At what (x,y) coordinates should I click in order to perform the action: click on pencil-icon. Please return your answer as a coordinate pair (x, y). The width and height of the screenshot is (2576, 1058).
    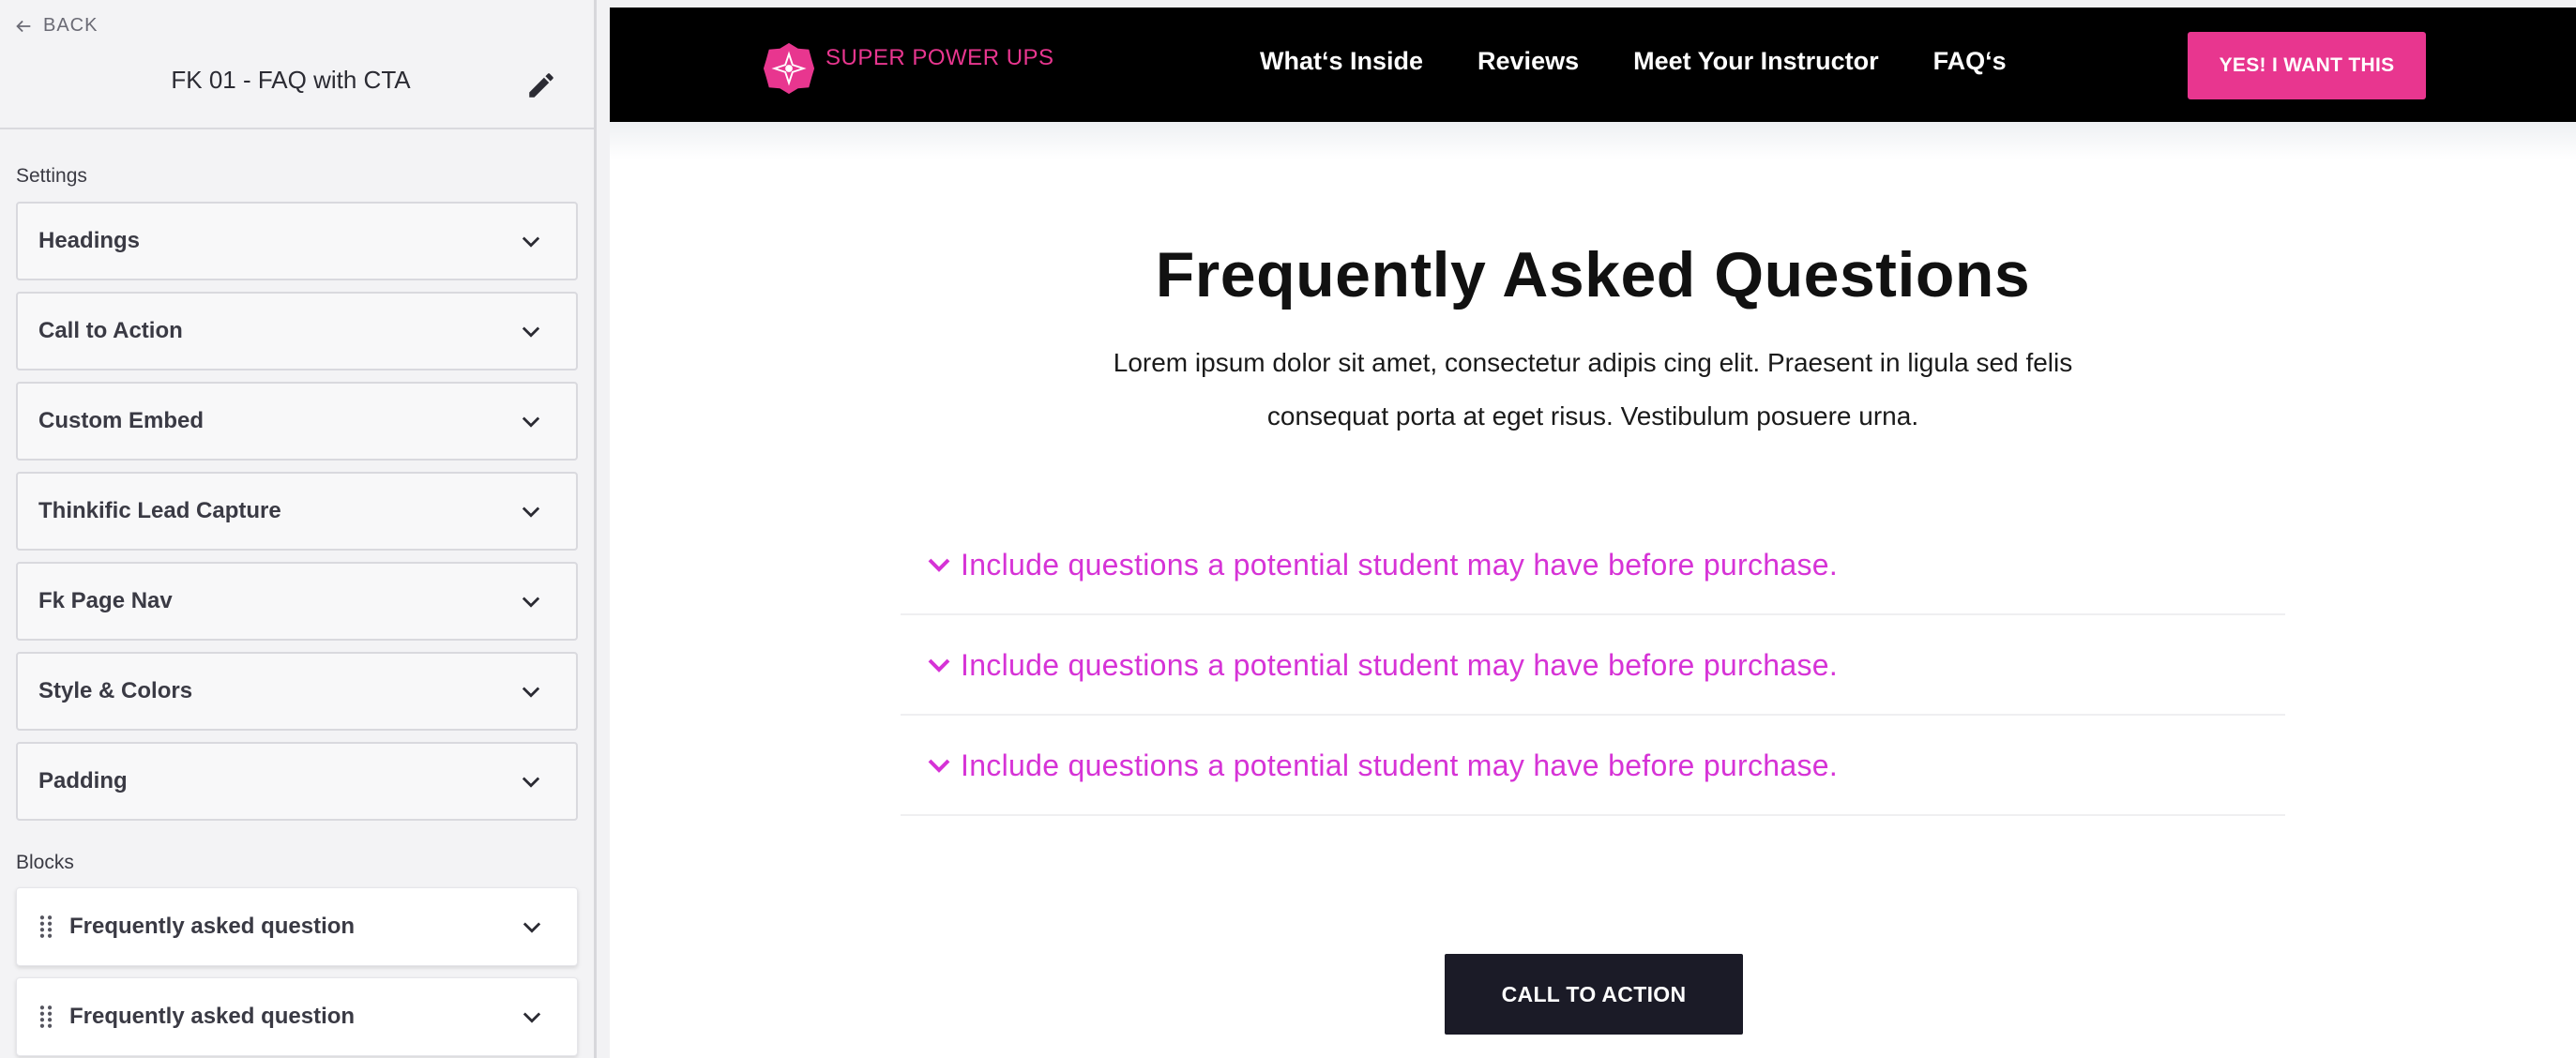
    Looking at the image, I should click on (541, 85).